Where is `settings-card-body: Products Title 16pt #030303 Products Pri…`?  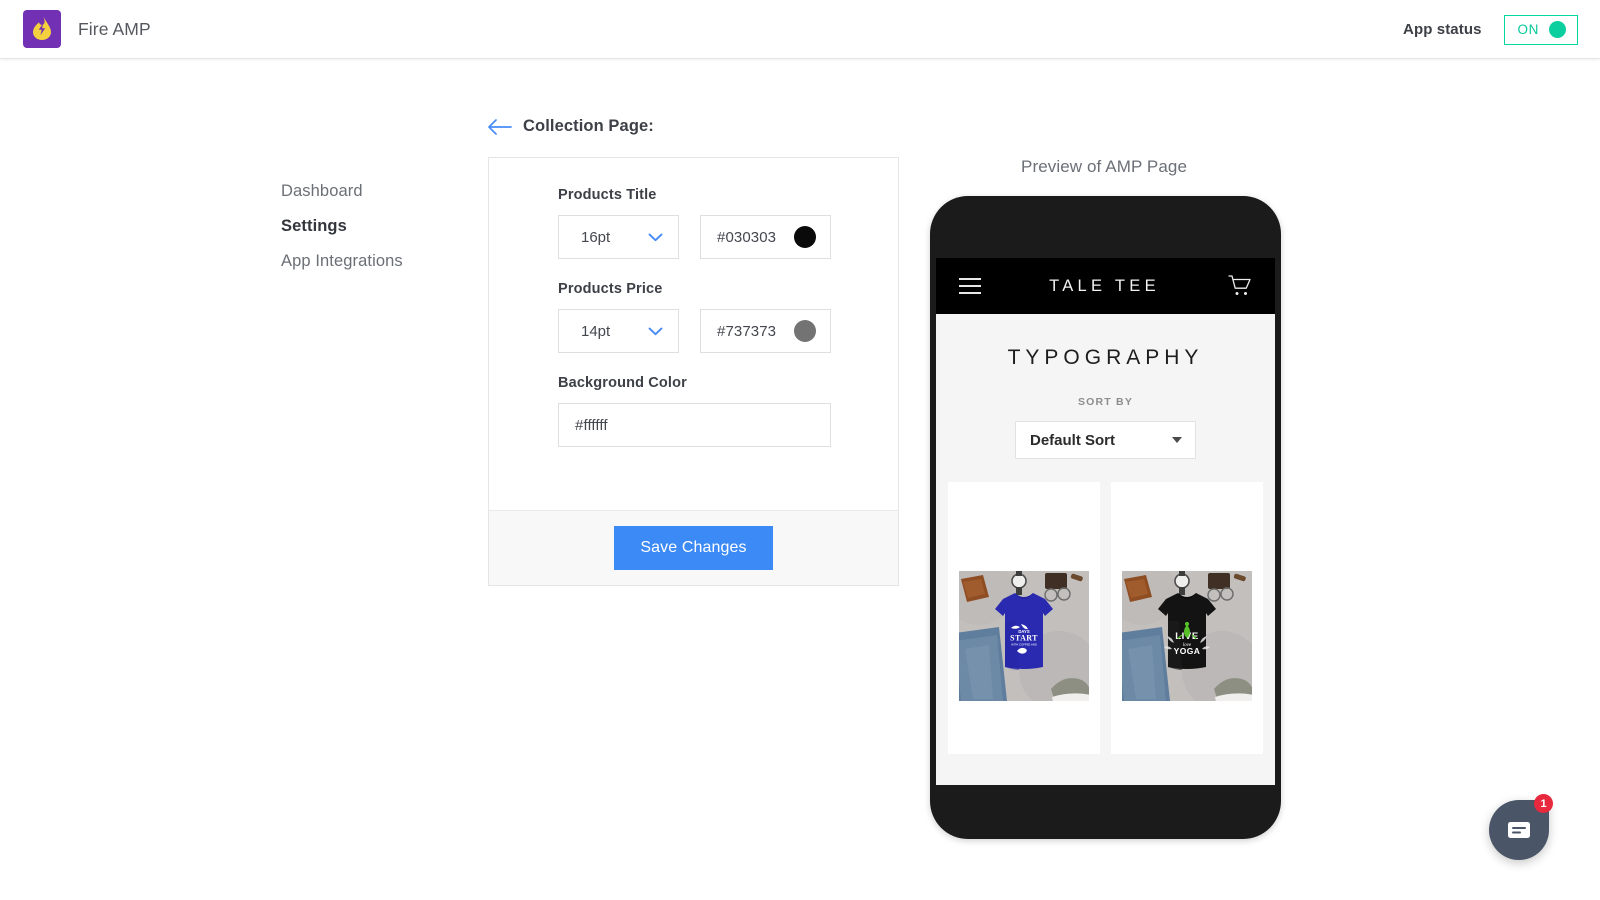
settings-card-body: Products Title 16pt #030303 Products Pri… is located at coordinates (693, 334).